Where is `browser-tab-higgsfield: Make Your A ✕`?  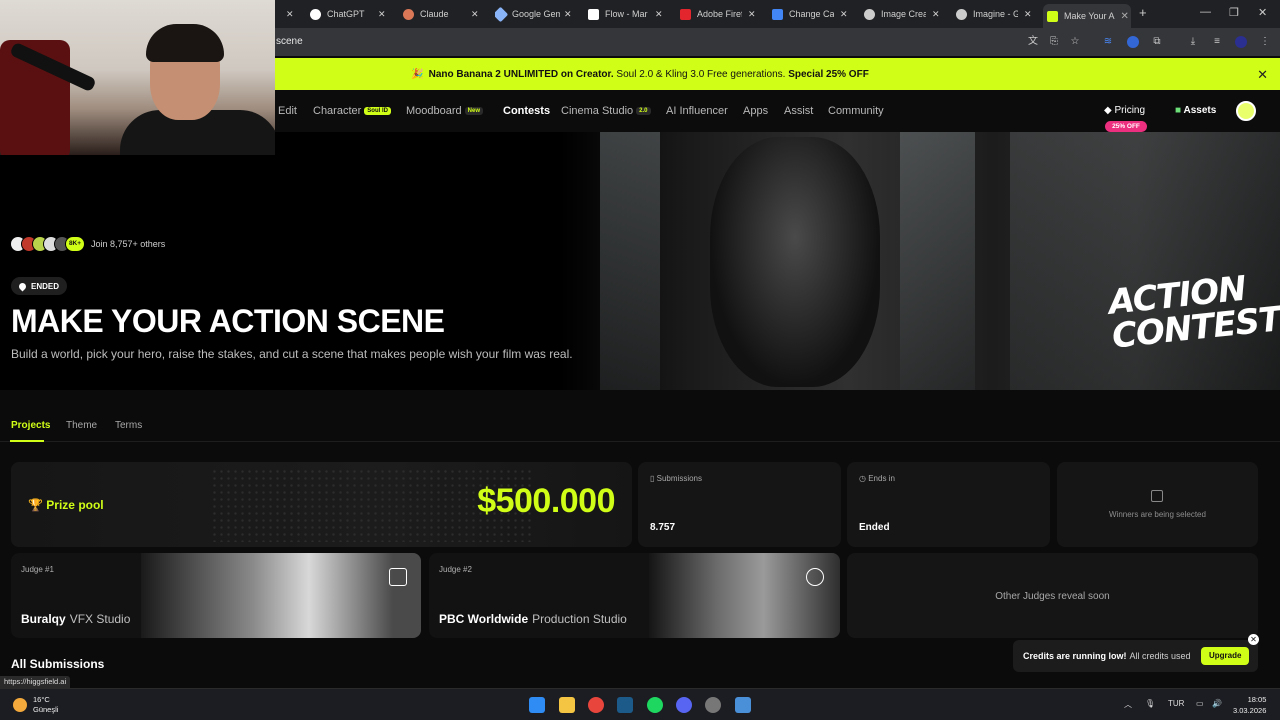 browser-tab-higgsfield: Make Your A ✕ is located at coordinates (1087, 16).